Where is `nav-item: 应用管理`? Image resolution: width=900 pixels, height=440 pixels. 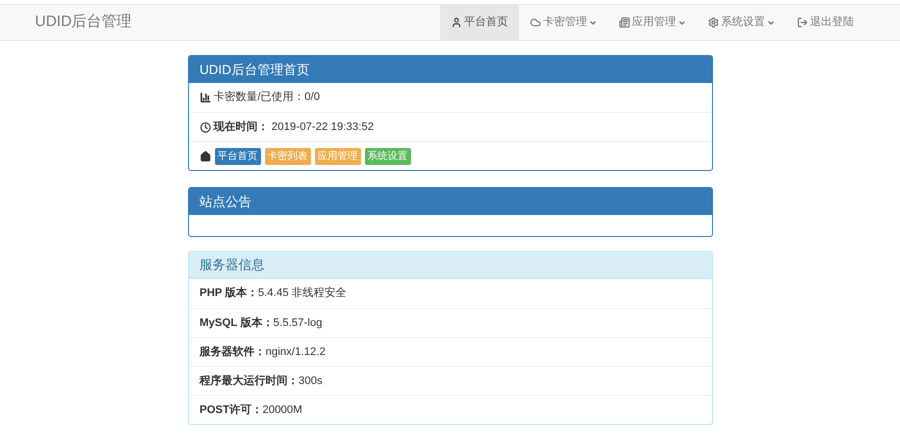
nav-item: 应用管理 is located at coordinates (652, 22).